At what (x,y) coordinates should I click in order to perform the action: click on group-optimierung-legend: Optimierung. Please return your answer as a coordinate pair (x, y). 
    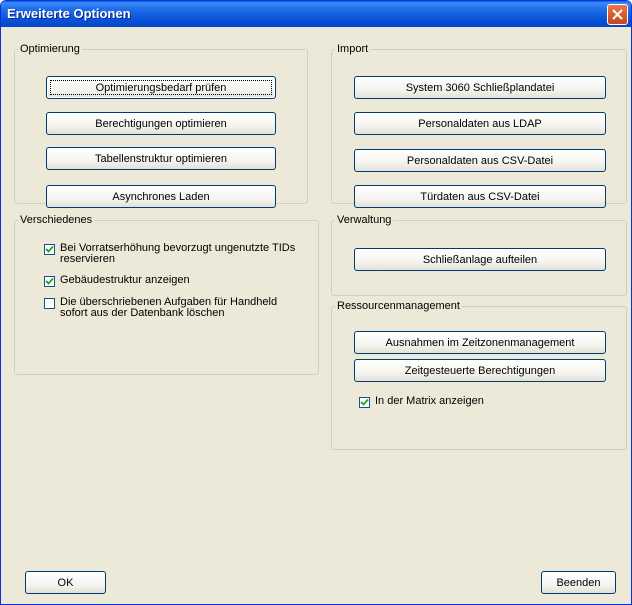
    Looking at the image, I should click on (50, 49).